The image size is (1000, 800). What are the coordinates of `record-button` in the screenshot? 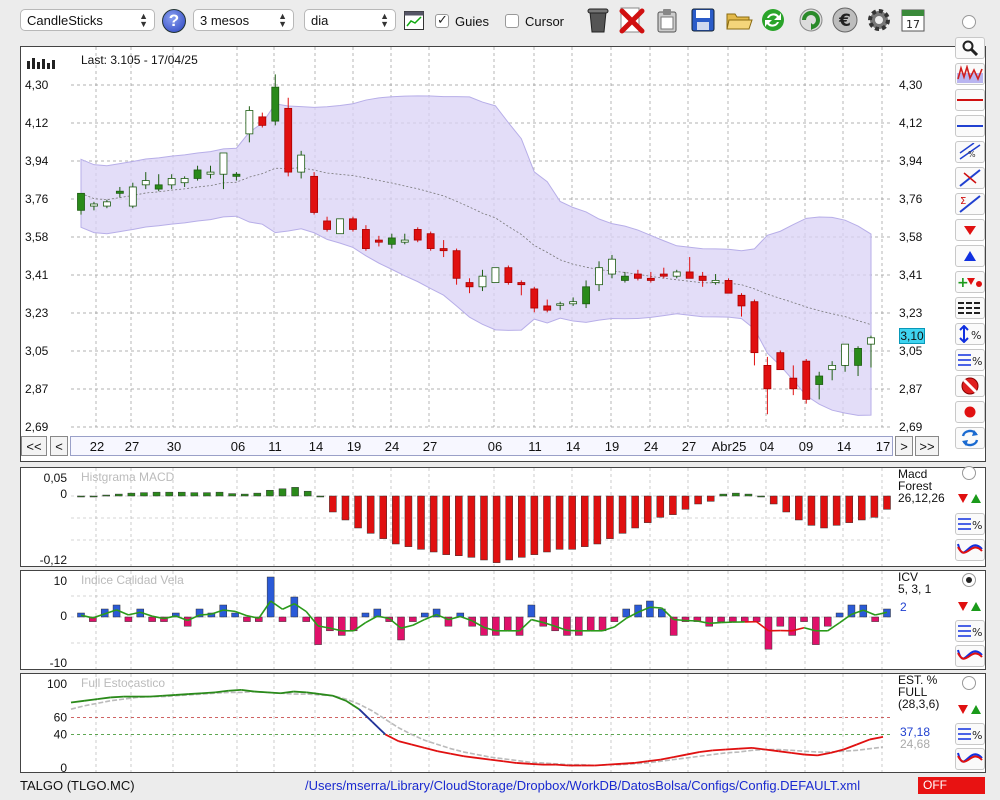 It's located at (970, 412).